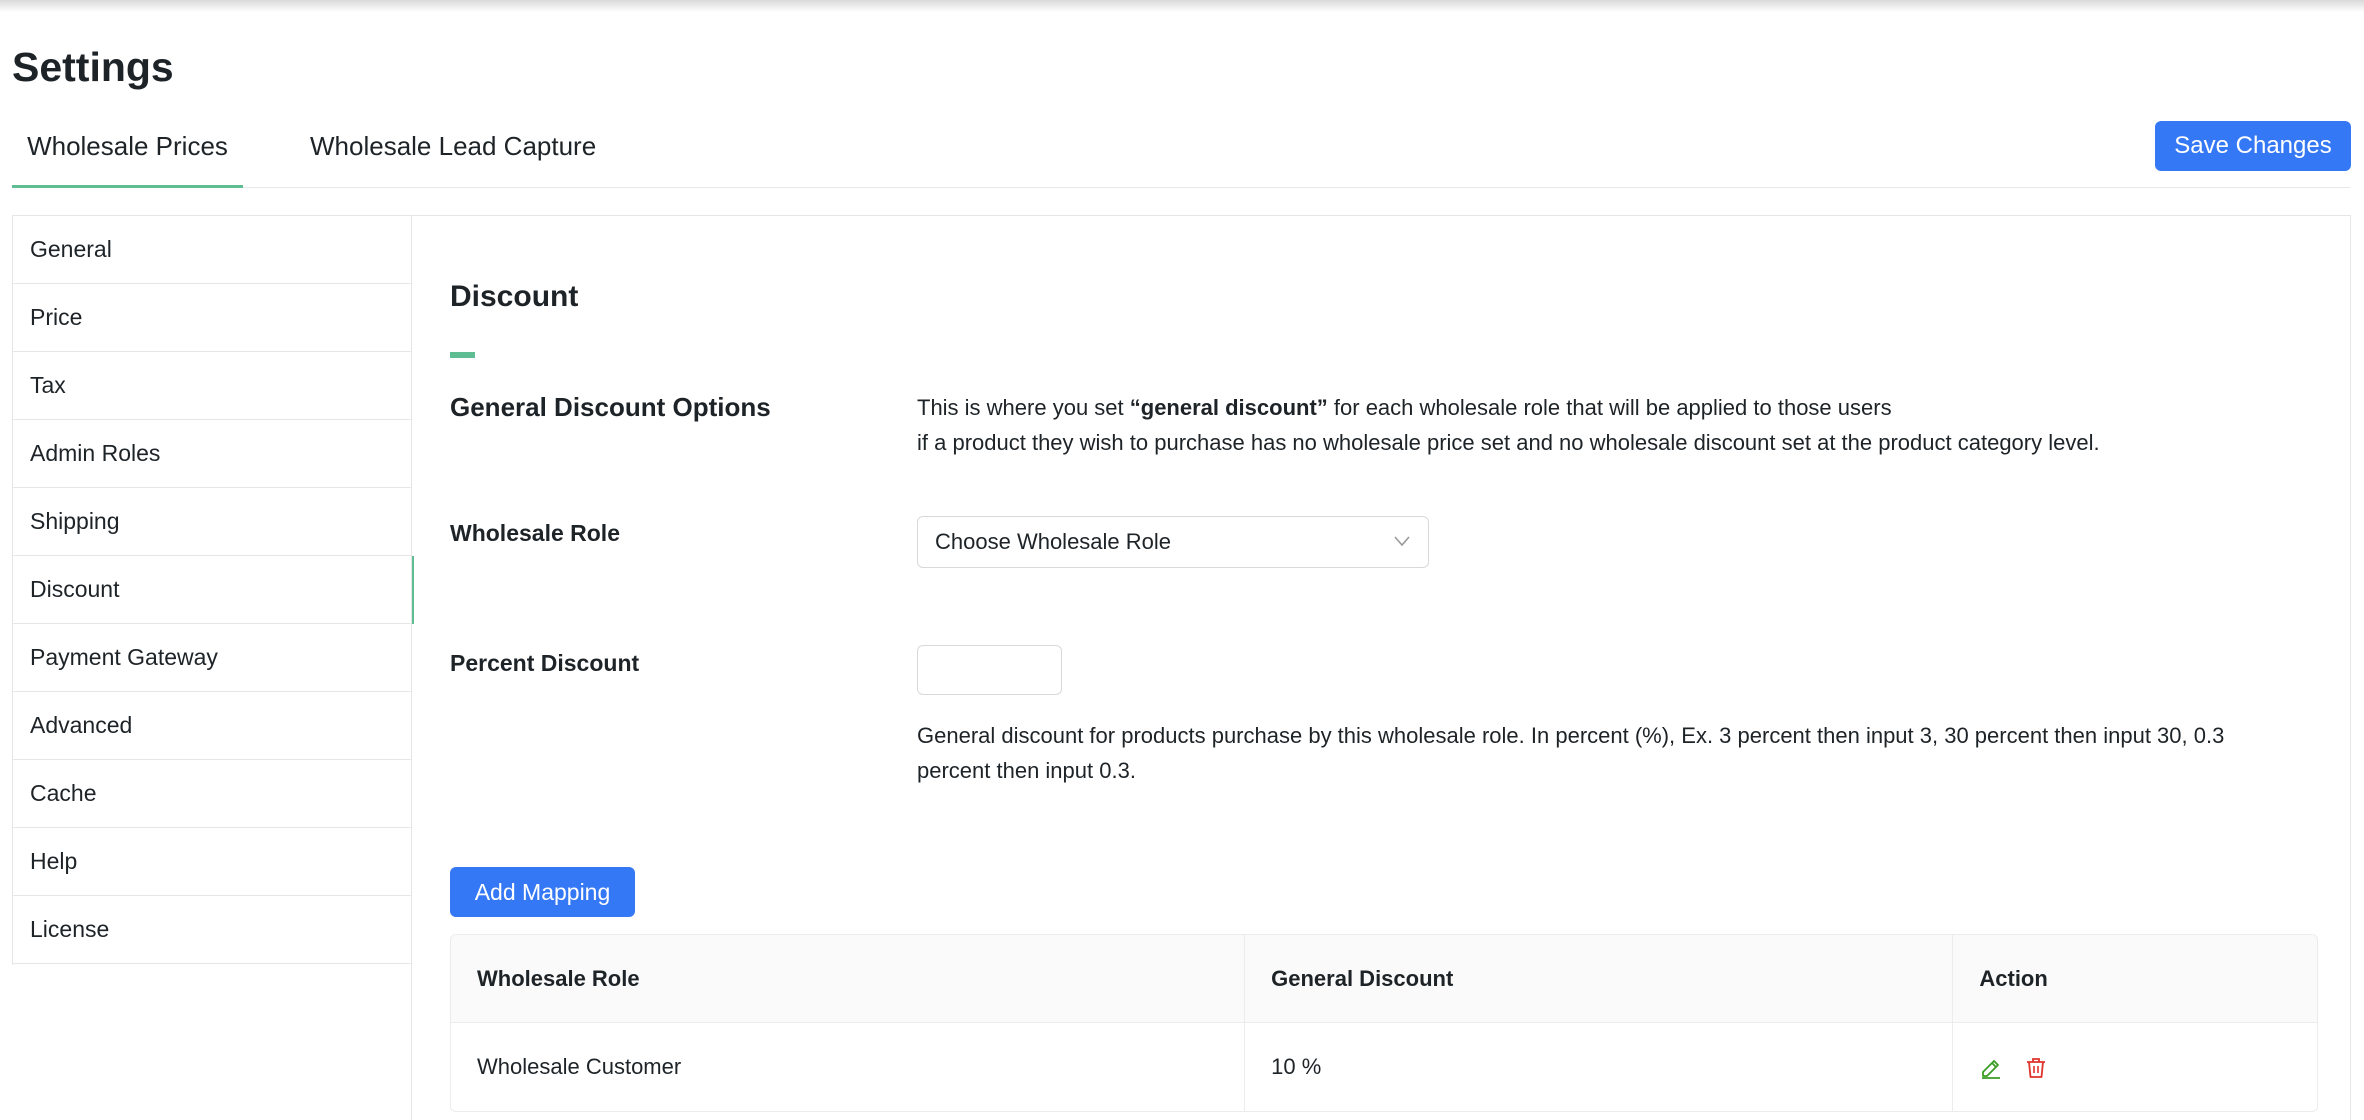  Describe the element at coordinates (212, 862) in the screenshot. I see `sidebar-item-help: Help` at that location.